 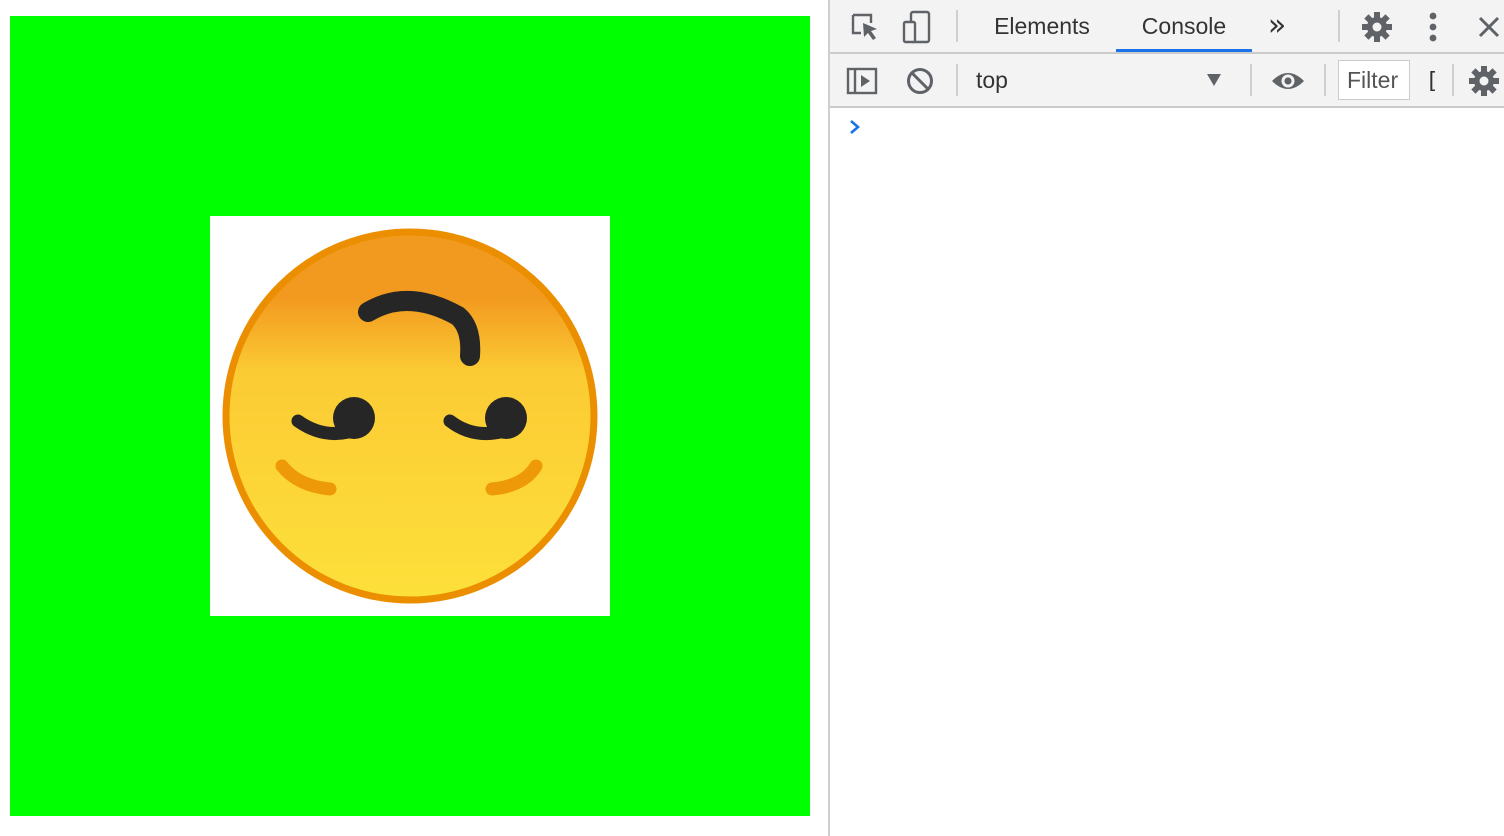 I want to click on console-toolbar: top [, so click(x=1167, y=81).